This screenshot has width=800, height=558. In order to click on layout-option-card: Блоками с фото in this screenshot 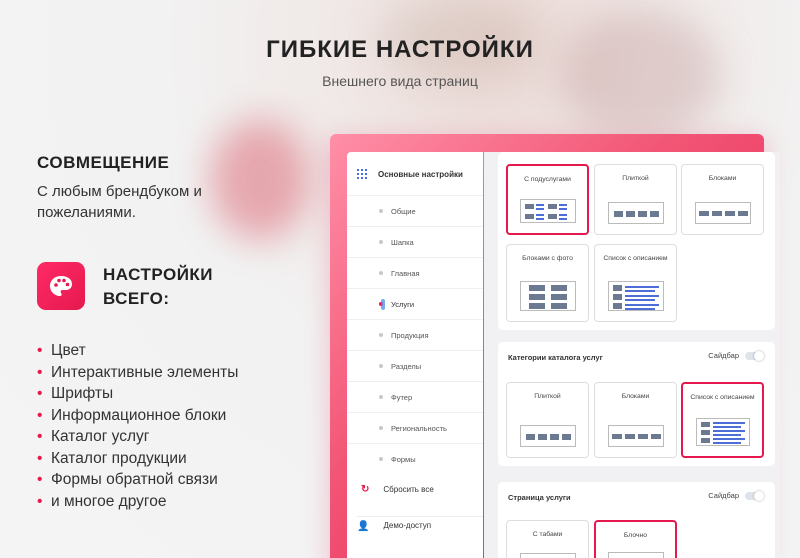, I will do `click(547, 283)`.